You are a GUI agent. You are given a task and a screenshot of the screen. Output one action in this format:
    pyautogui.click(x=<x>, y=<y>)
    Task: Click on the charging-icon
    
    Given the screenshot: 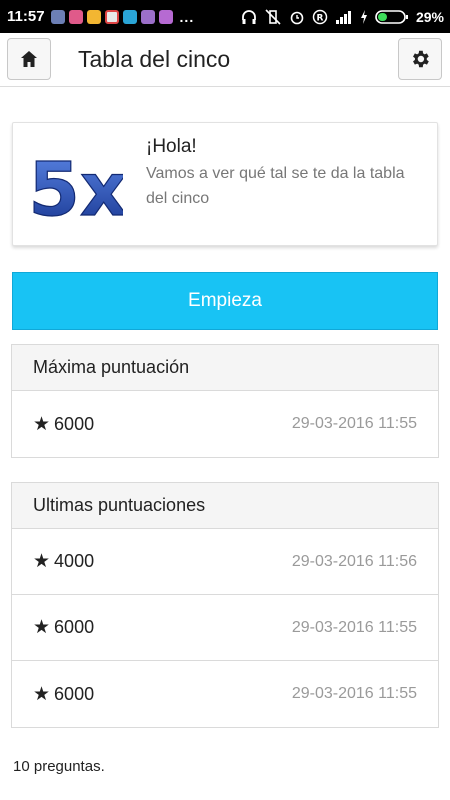 What is the action you would take?
    pyautogui.click(x=363, y=16)
    